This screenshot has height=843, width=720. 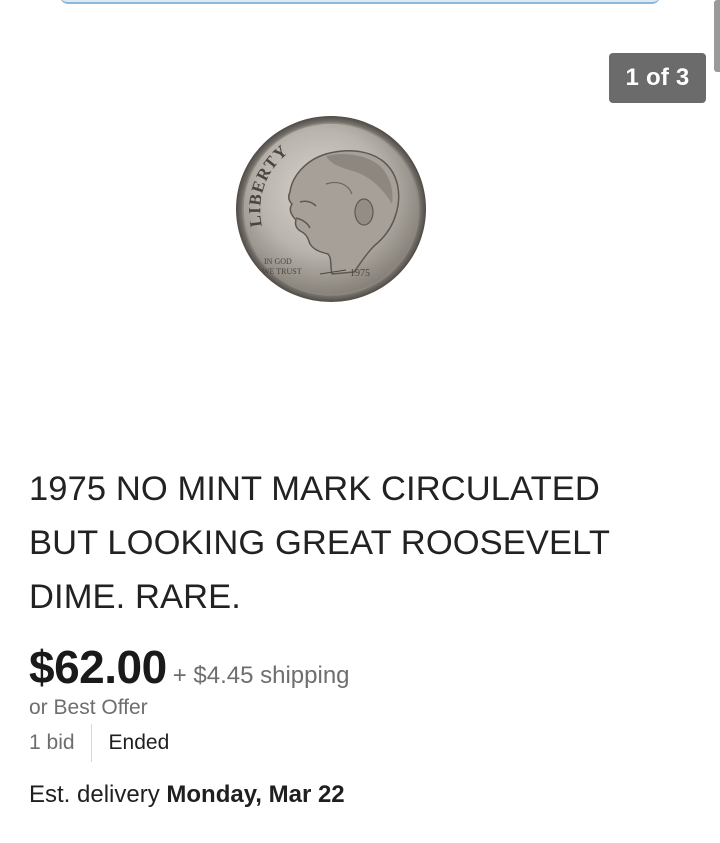 What do you see at coordinates (282, 271) in the screenshot?
I see `coin-motto-line-2: WE TRUST` at bounding box center [282, 271].